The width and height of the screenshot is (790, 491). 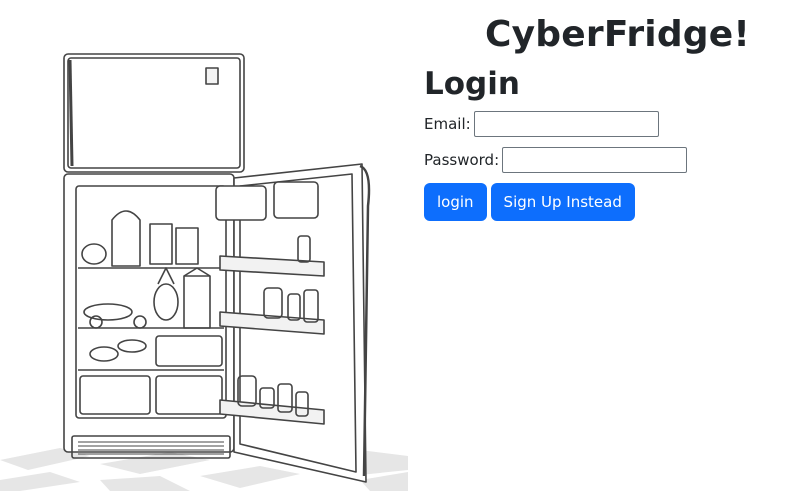 What do you see at coordinates (447, 124) in the screenshot?
I see `email-label: Email:` at bounding box center [447, 124].